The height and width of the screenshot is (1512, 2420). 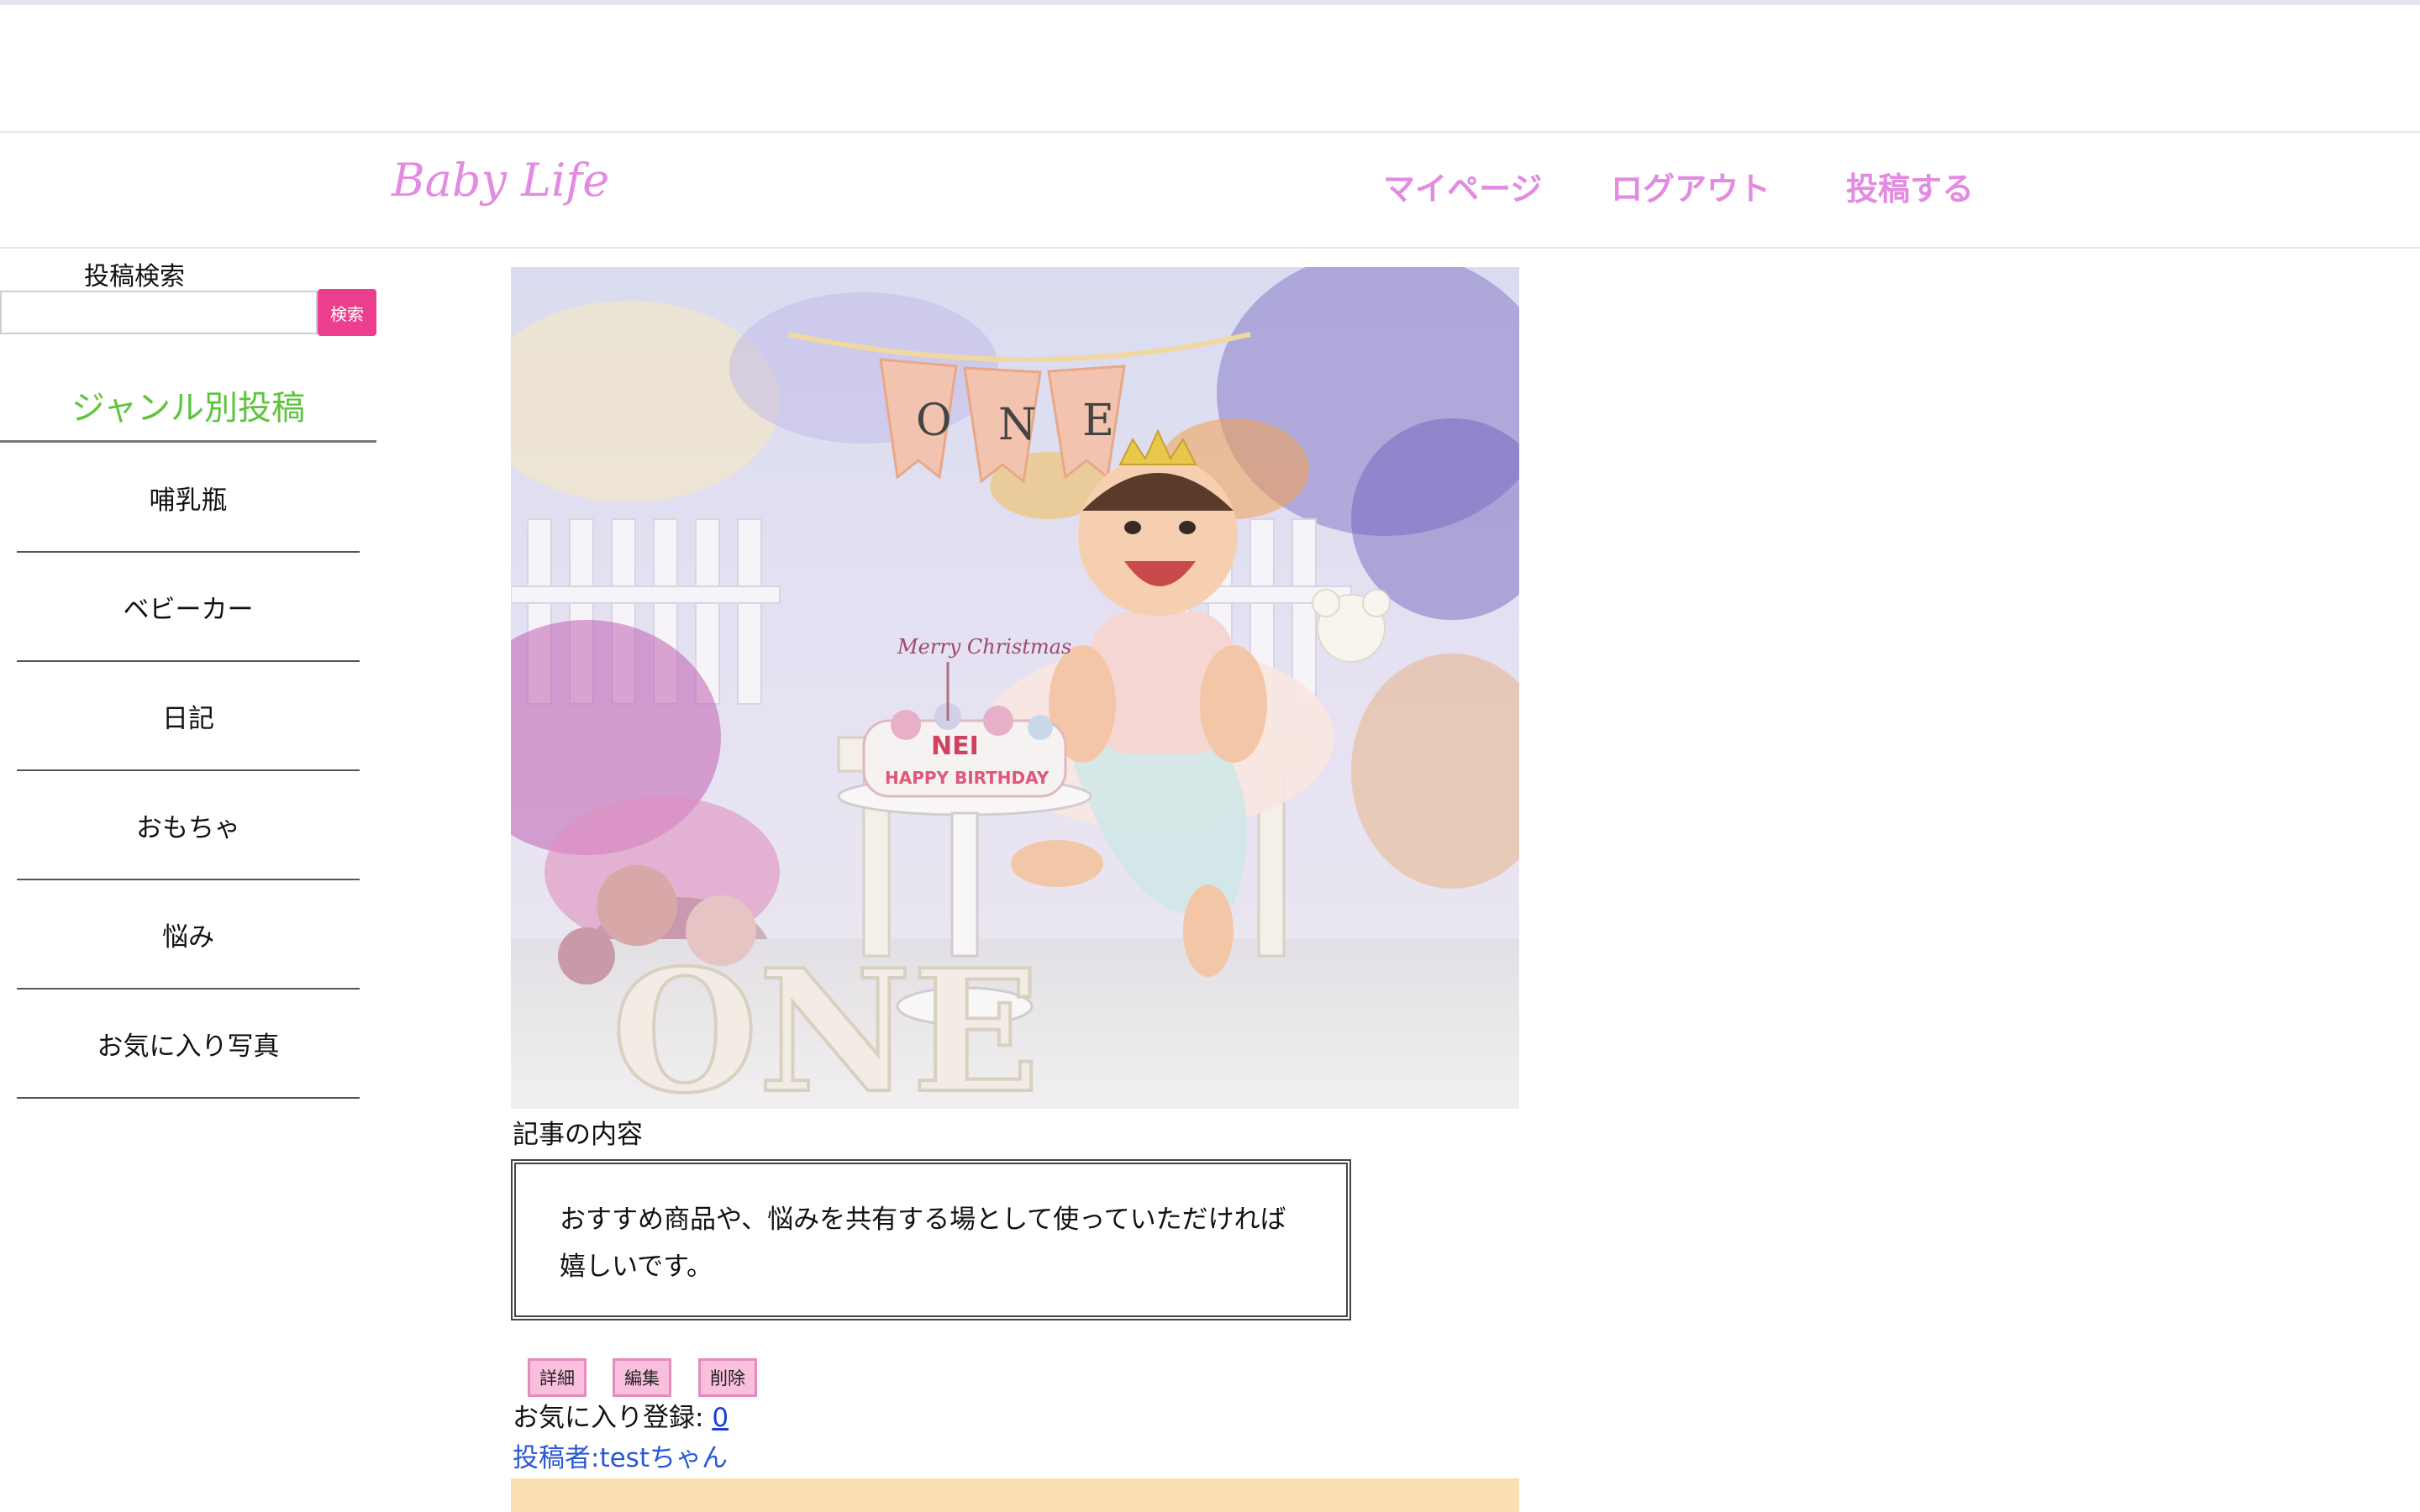 What do you see at coordinates (955, 746) in the screenshot?
I see `cake-name-text: NEI` at bounding box center [955, 746].